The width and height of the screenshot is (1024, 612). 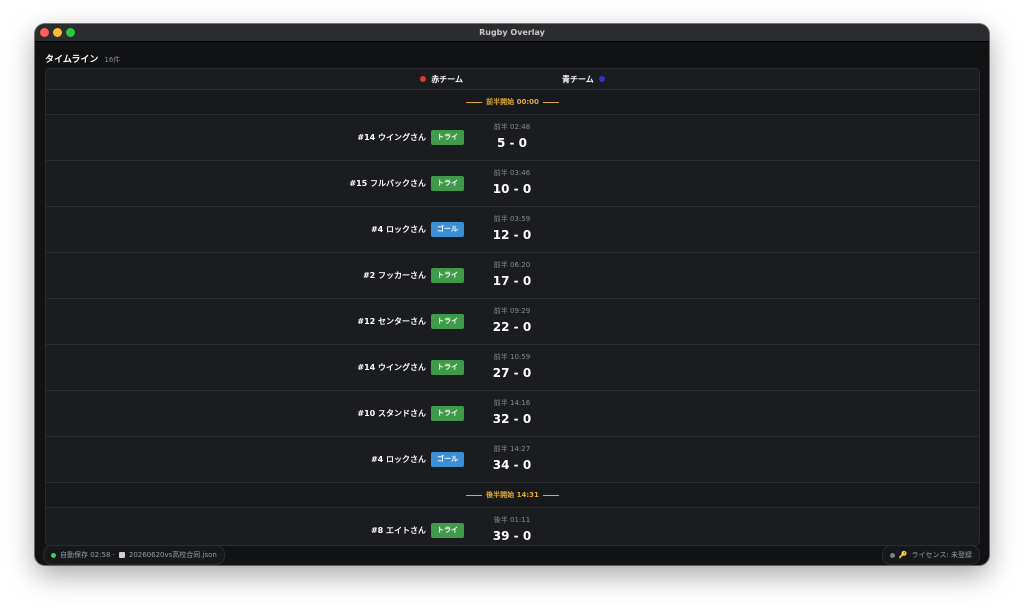 What do you see at coordinates (512, 79) in the screenshot?
I see `team-header: 赤チーム 青チーム` at bounding box center [512, 79].